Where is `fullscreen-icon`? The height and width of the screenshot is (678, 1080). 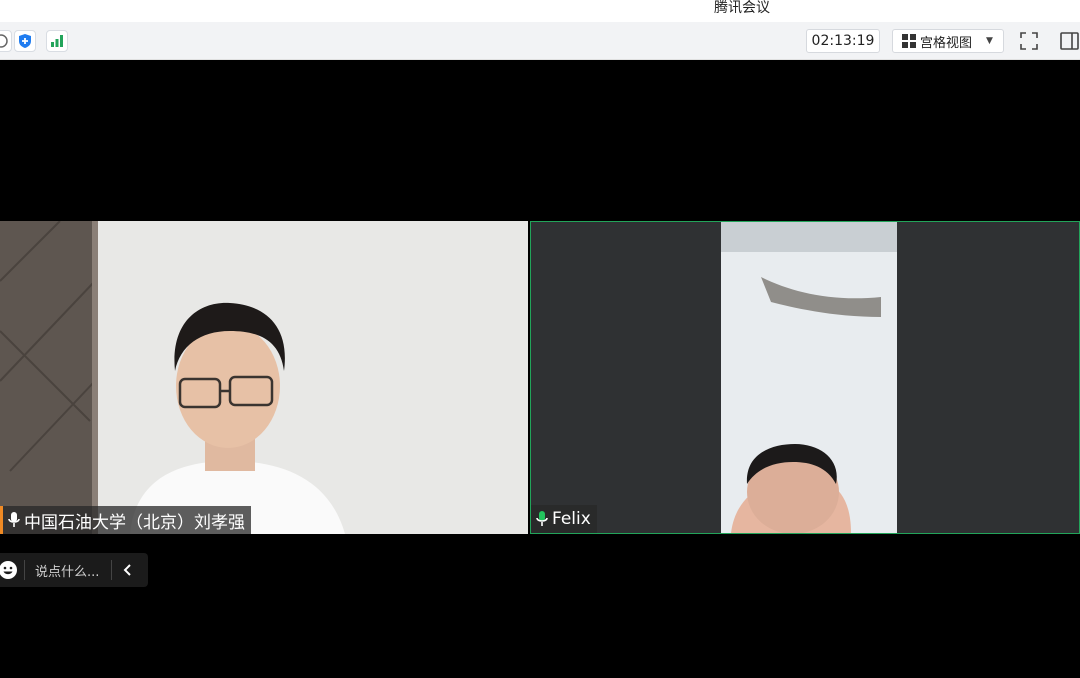
fullscreen-icon is located at coordinates (1029, 41).